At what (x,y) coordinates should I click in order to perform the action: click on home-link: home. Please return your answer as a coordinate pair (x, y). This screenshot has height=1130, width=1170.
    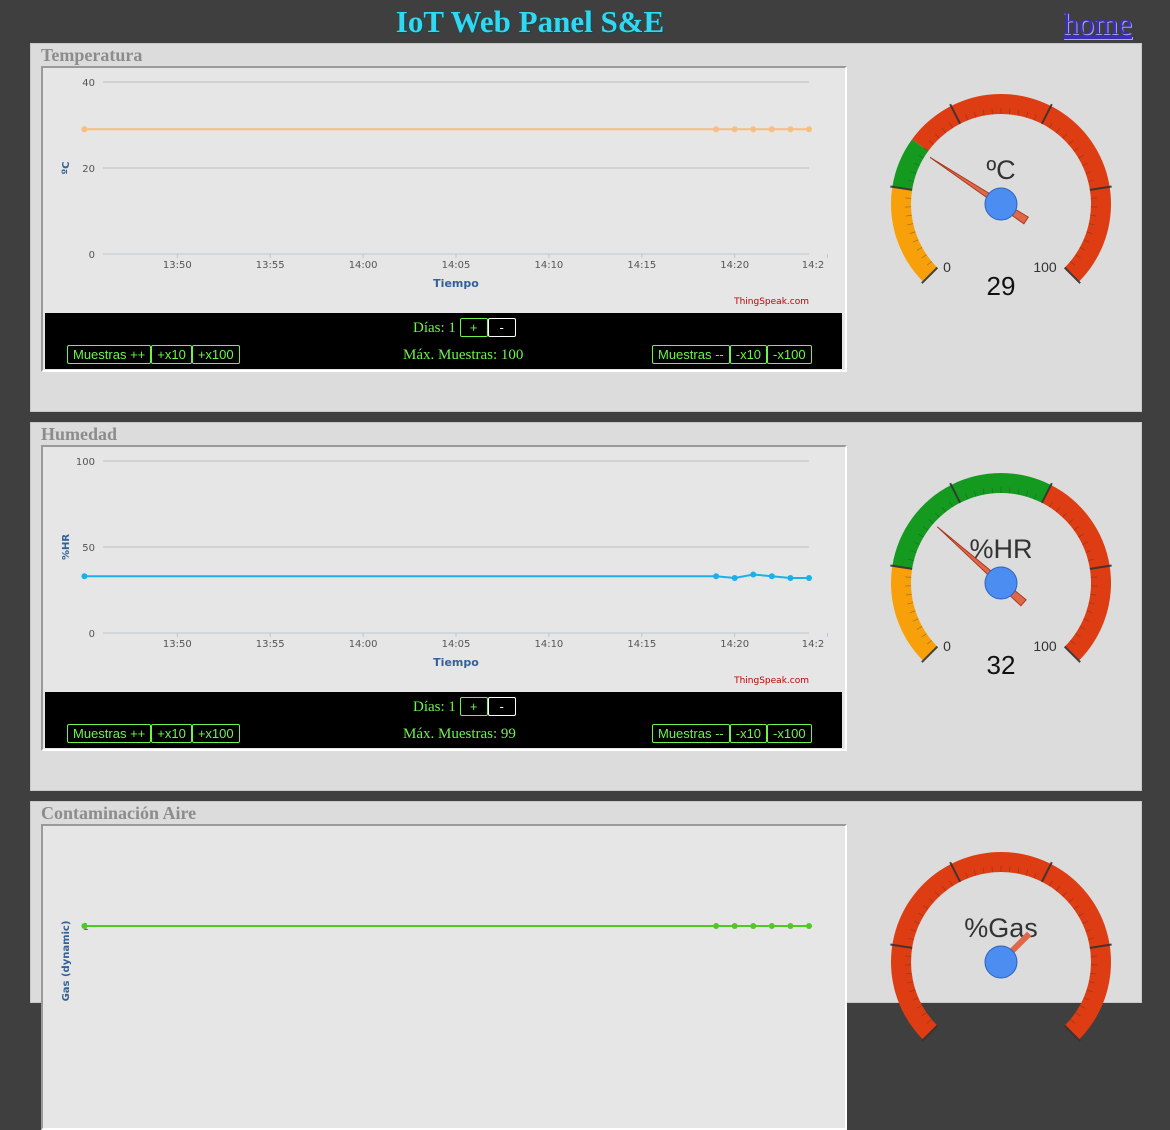
    Looking at the image, I should click on (1097, 24).